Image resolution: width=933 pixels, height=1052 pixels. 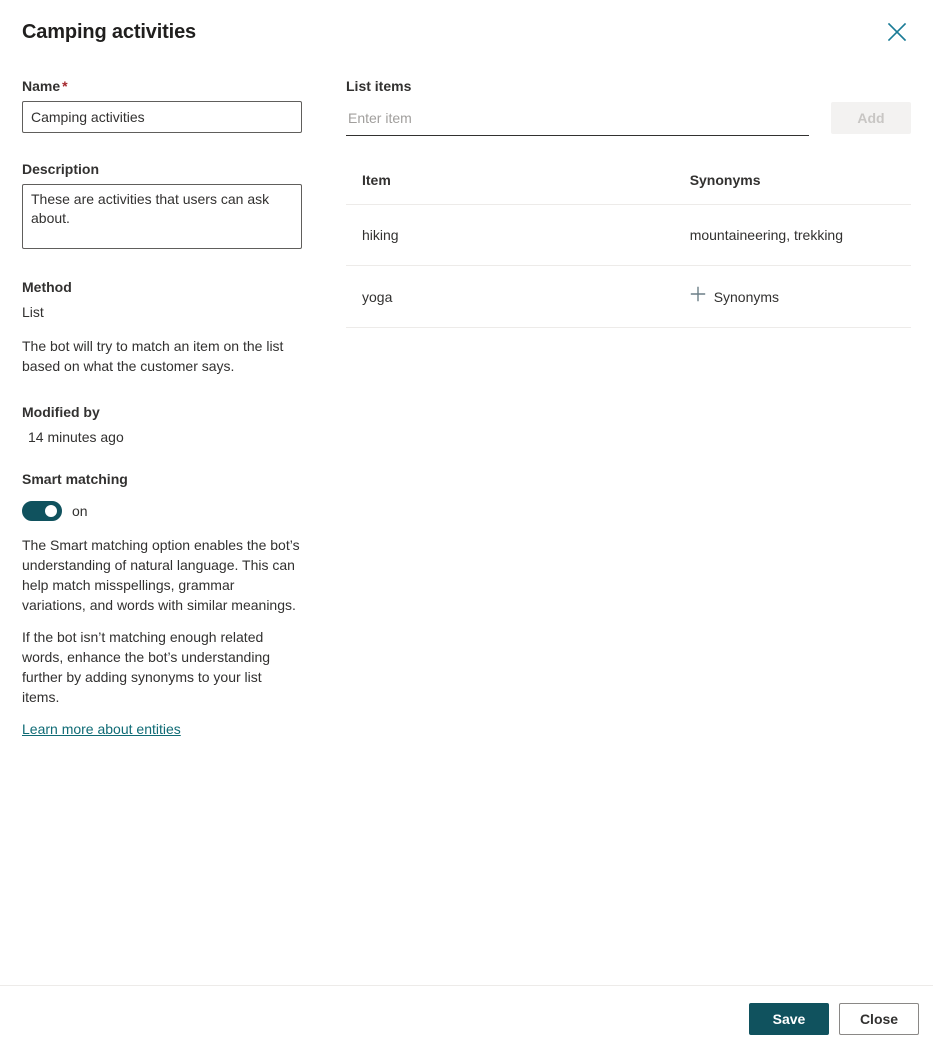 I want to click on name-field-group: Name *, so click(x=173, y=104).